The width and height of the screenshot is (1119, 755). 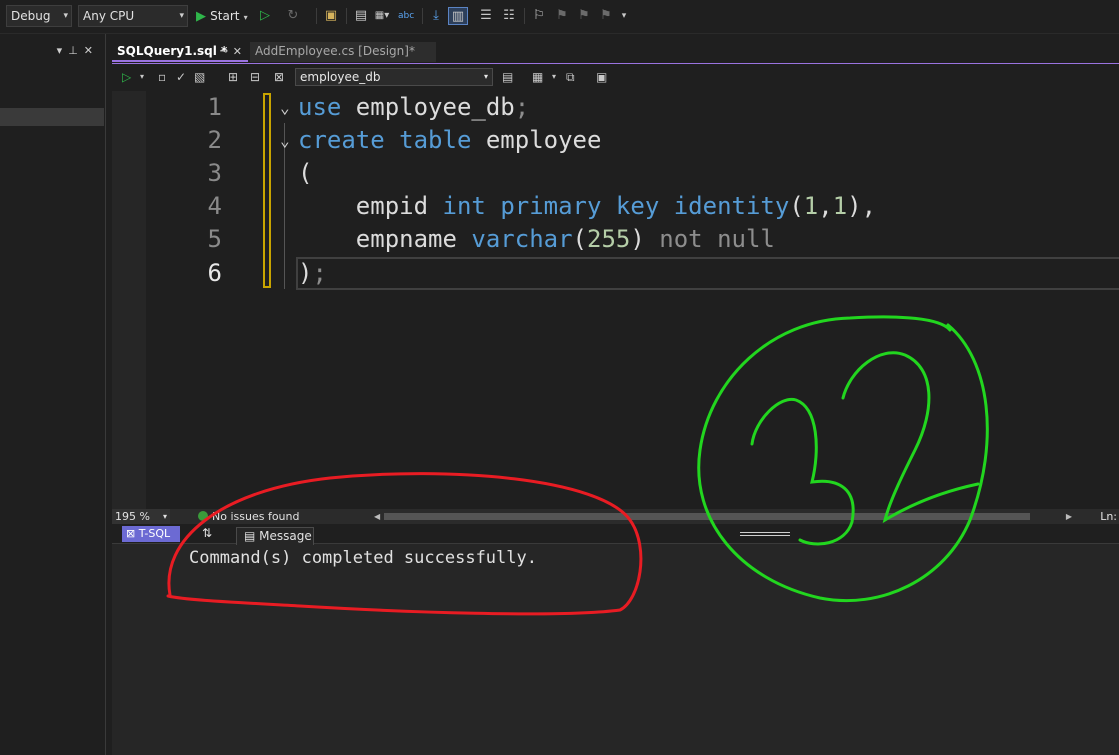 I want to click on results-grid-icon: ▦, so click(x=537, y=77).